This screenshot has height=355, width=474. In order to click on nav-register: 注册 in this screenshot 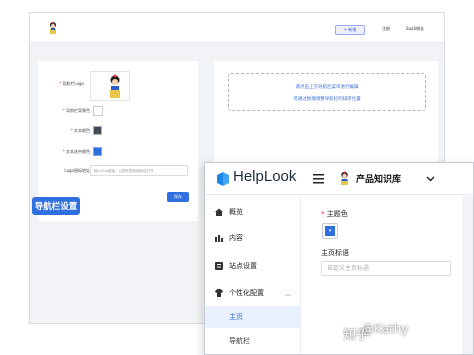, I will do `click(386, 29)`.